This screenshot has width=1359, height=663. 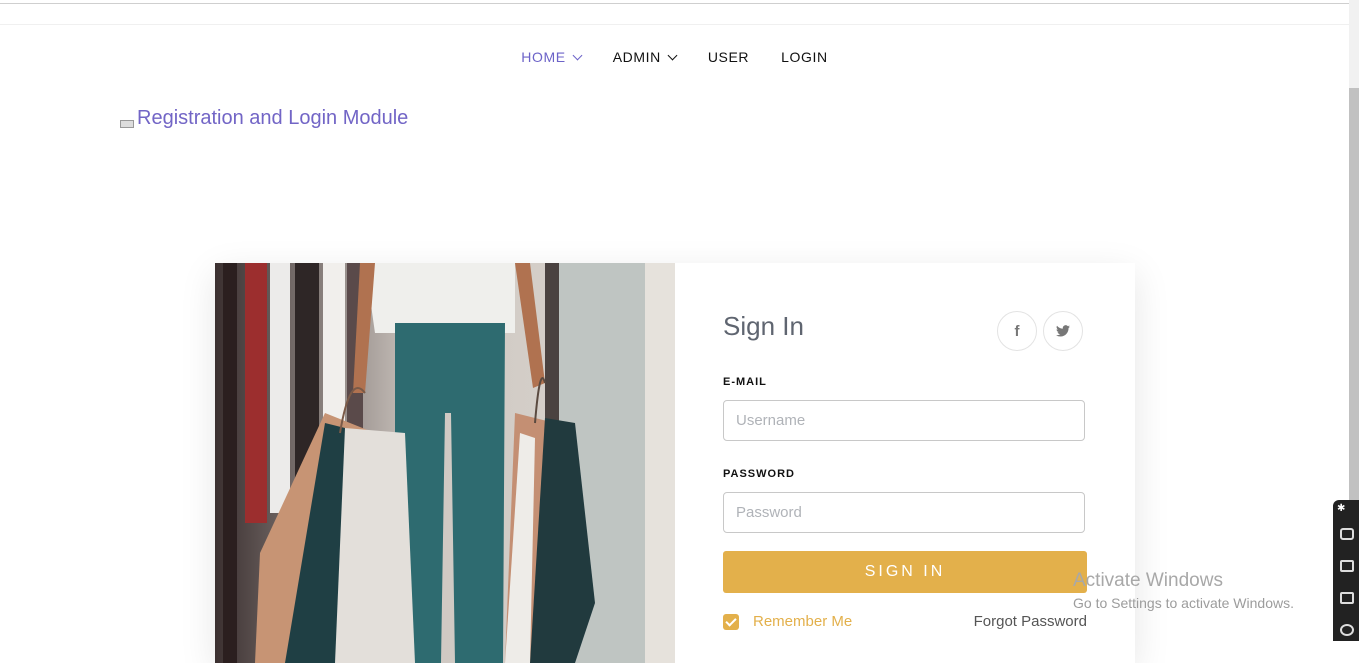 I want to click on header-divider, so click(x=674, y=24).